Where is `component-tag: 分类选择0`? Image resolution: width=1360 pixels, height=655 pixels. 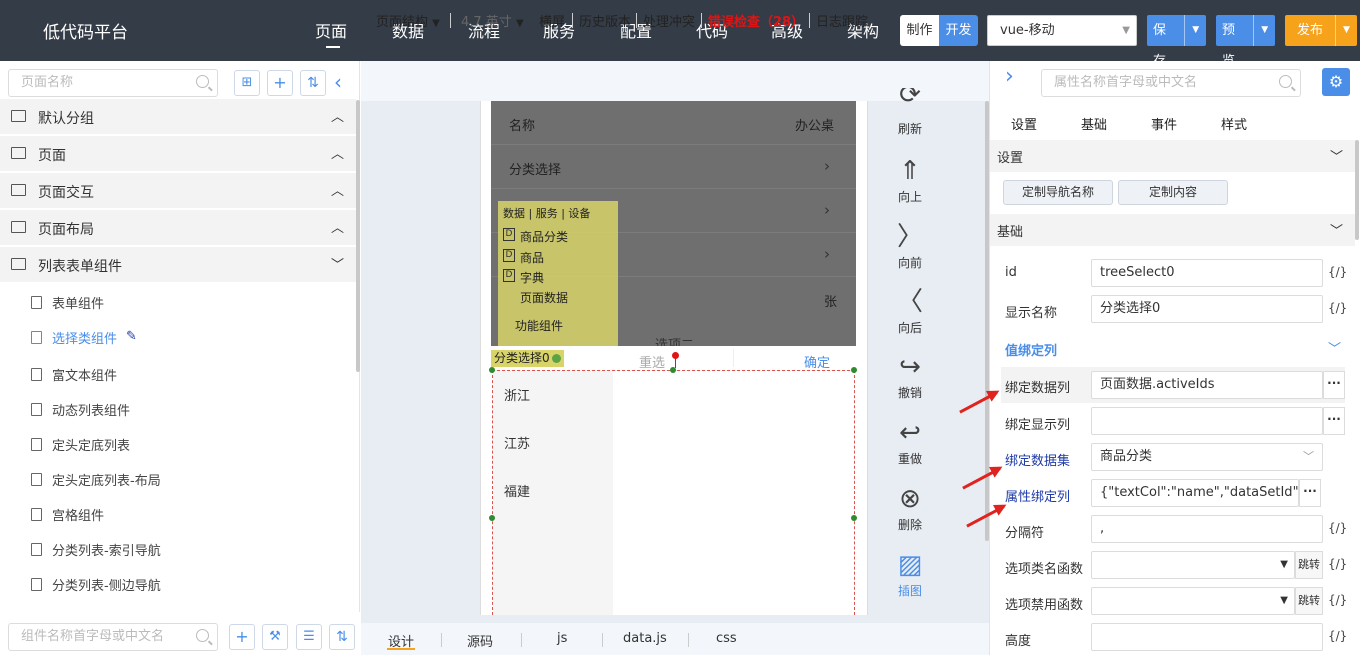
component-tag: 分类选择0 is located at coordinates (527, 358).